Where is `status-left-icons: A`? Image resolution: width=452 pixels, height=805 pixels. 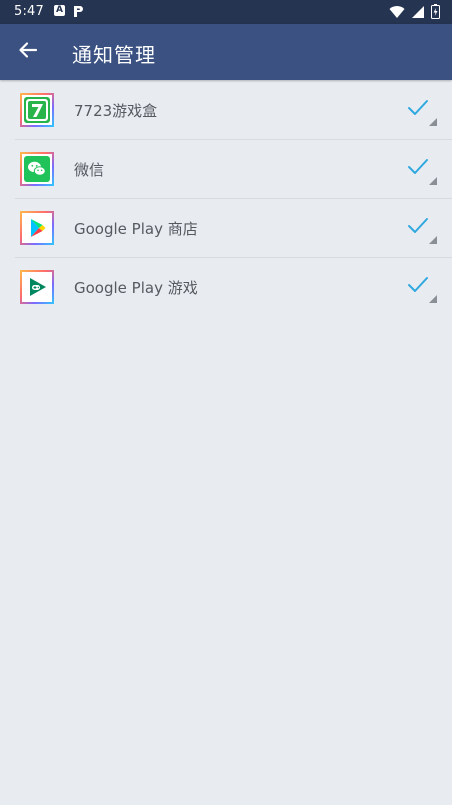
status-left-icons: A is located at coordinates (69, 11).